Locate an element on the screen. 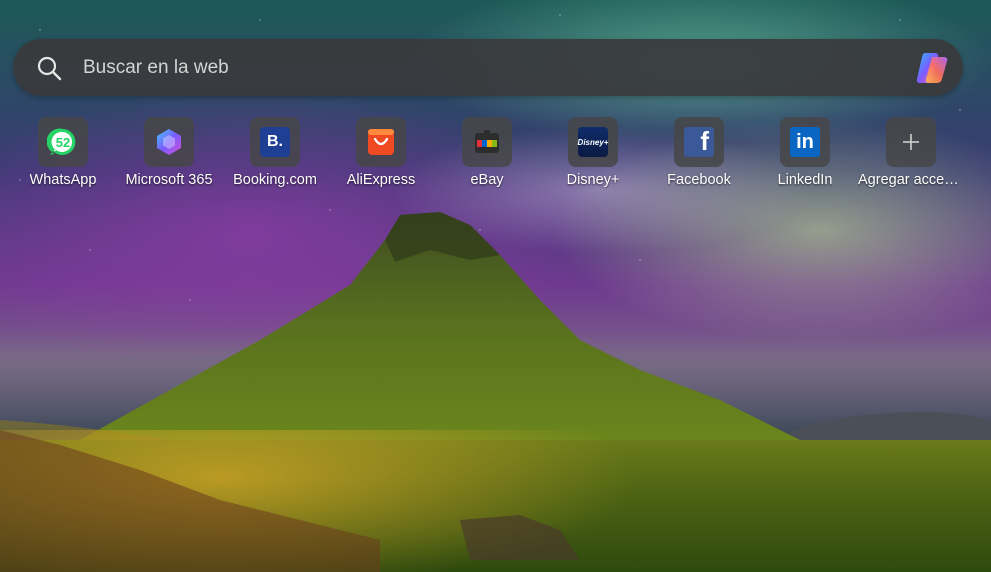 The image size is (991, 572). booking-icon: B. is located at coordinates (275, 142).